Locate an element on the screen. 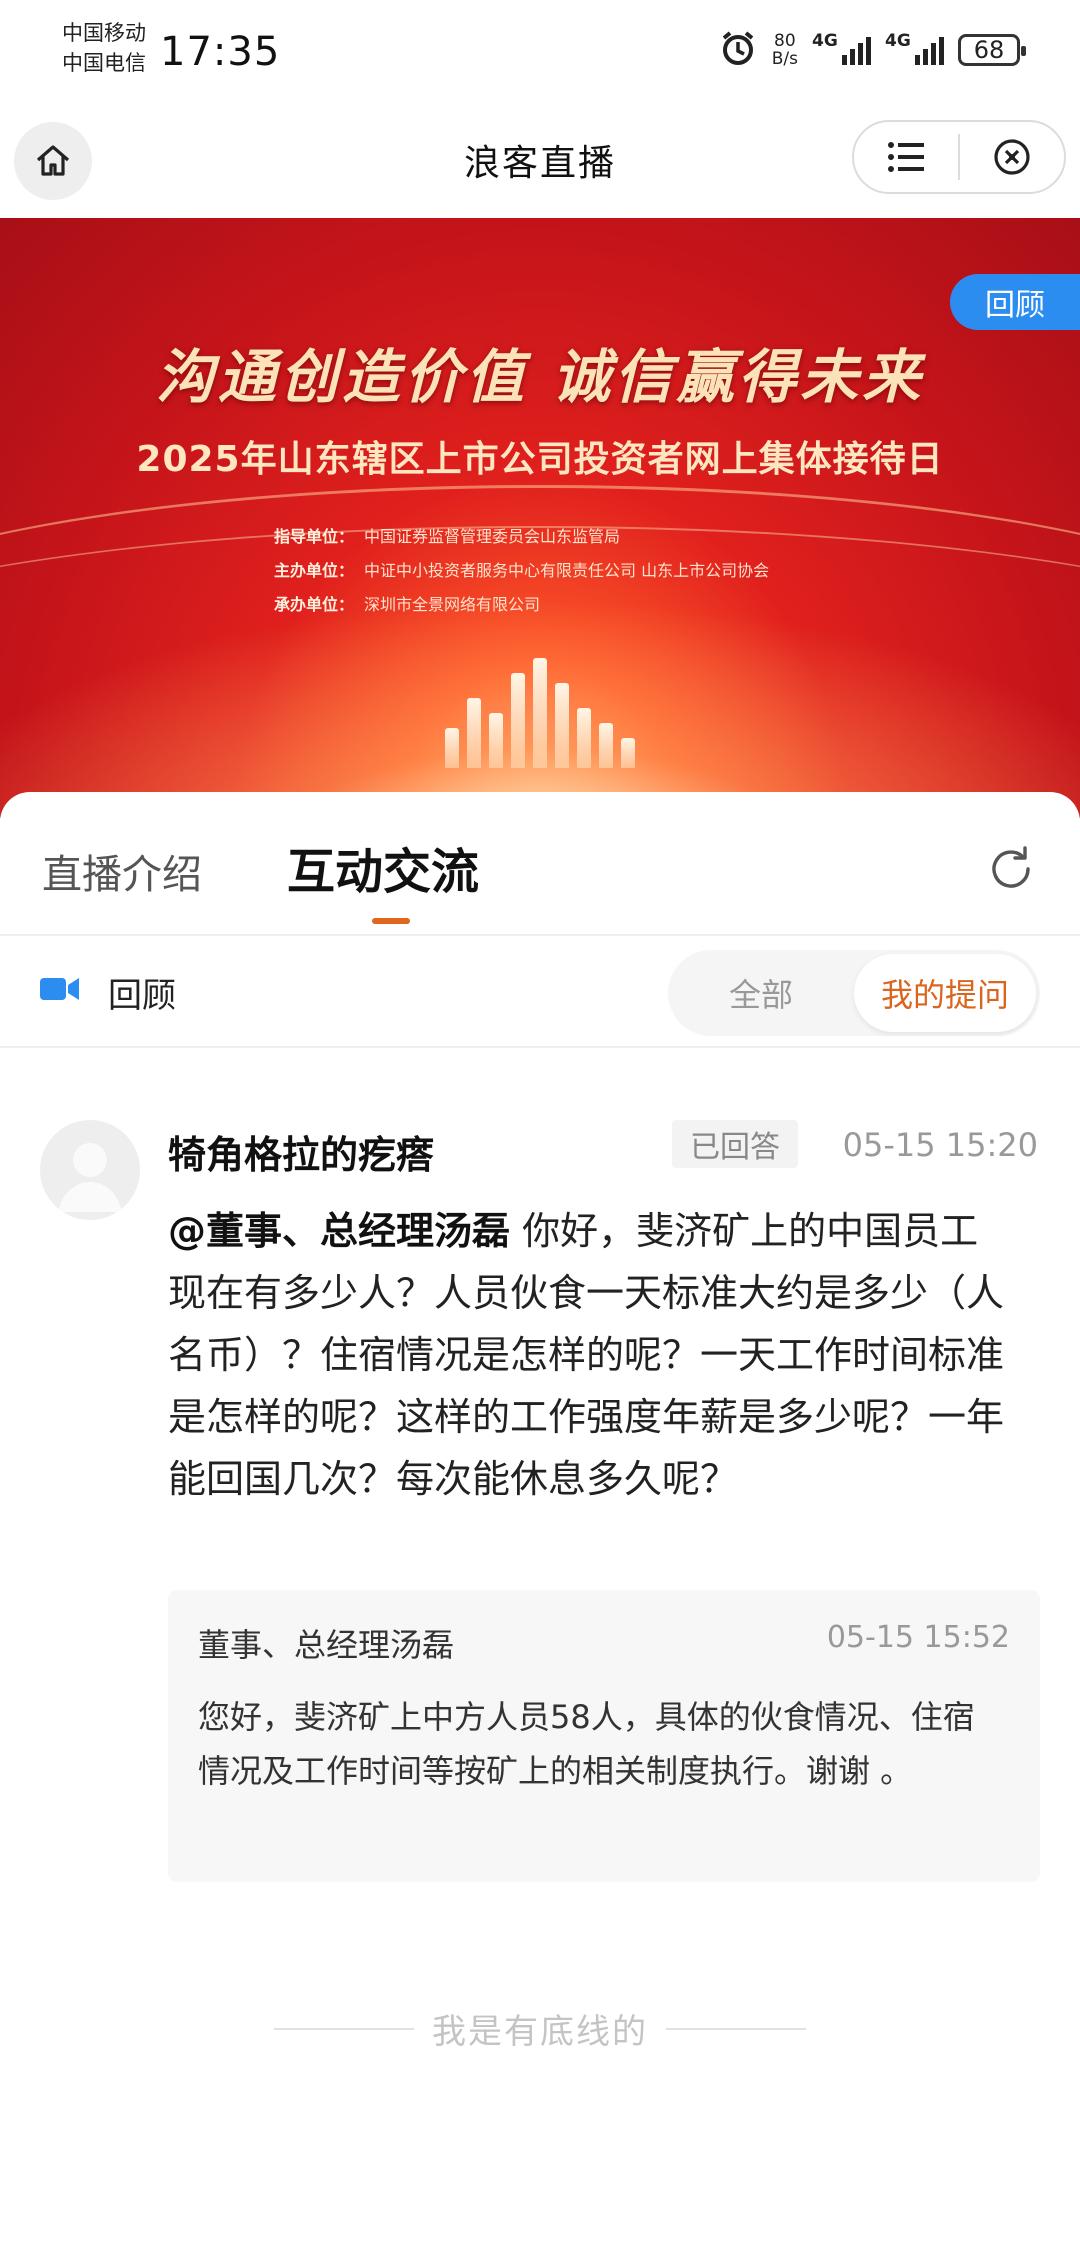  replay-tag: 回顾 is located at coordinates (1015, 302).